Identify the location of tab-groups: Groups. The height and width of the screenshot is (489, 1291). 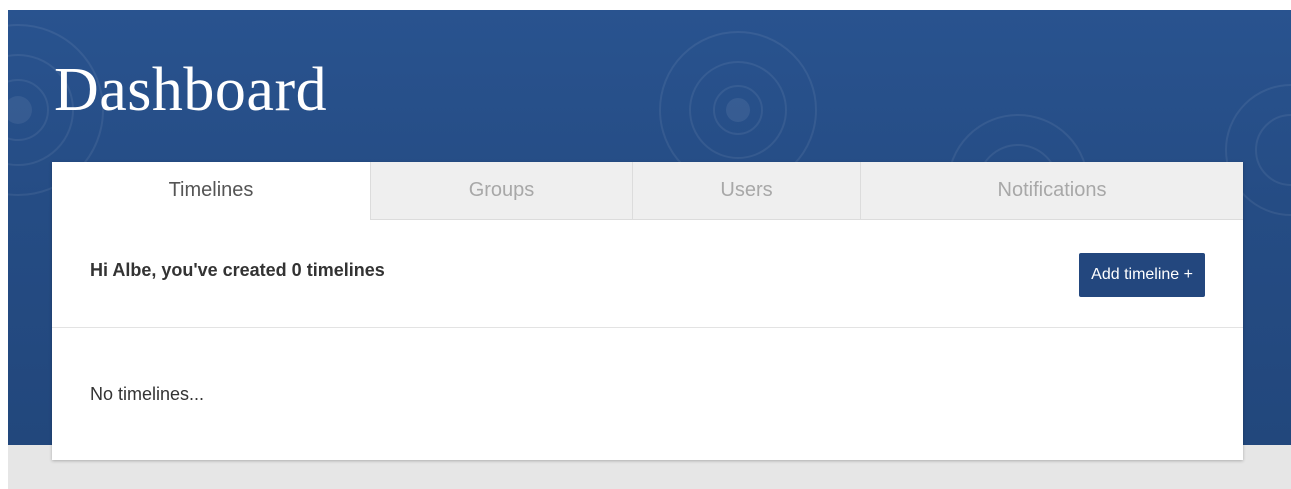
(501, 191).